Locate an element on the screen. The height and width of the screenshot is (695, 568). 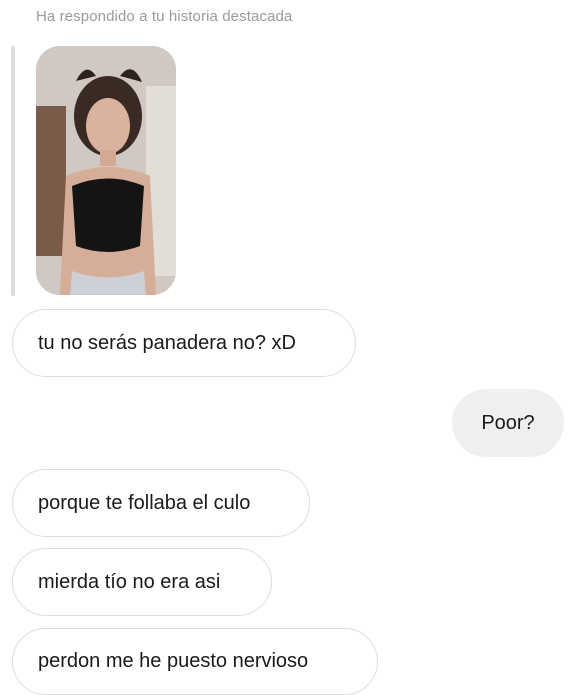
message-bubble-sent: perdon me he puesto nervioso is located at coordinates (195, 661).